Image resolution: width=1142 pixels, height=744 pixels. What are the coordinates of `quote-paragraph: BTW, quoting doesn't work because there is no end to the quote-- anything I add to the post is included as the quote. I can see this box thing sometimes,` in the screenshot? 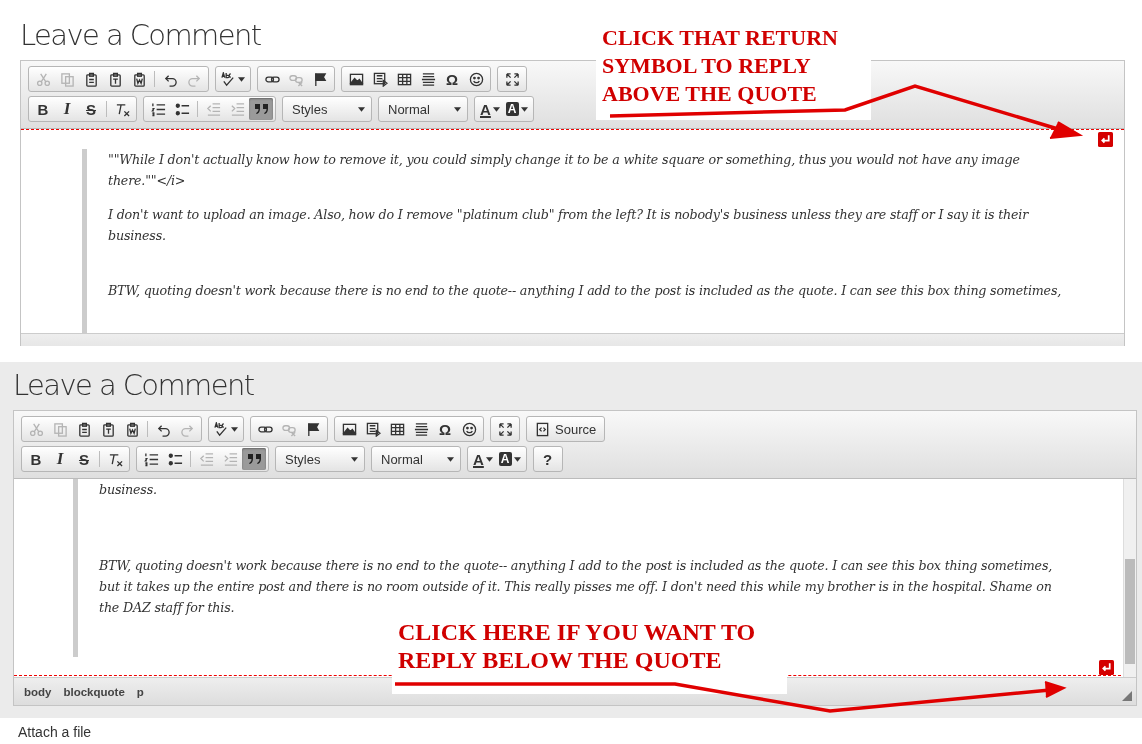 It's located at (585, 291).